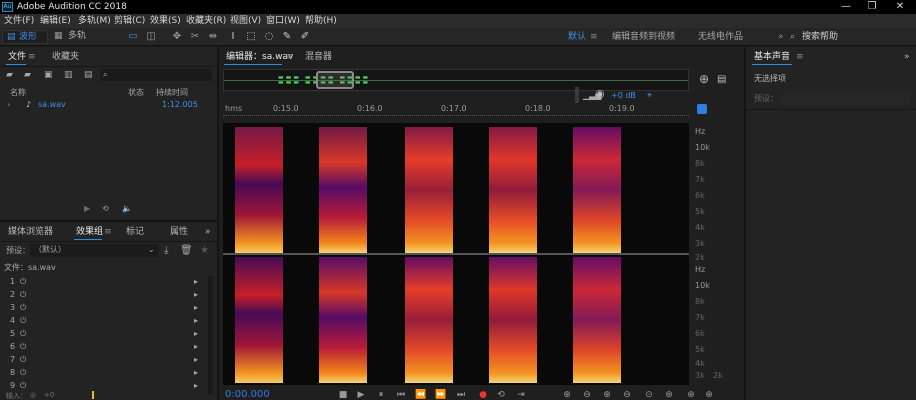  I want to click on tab-effects-rack: 效果组, so click(89, 232).